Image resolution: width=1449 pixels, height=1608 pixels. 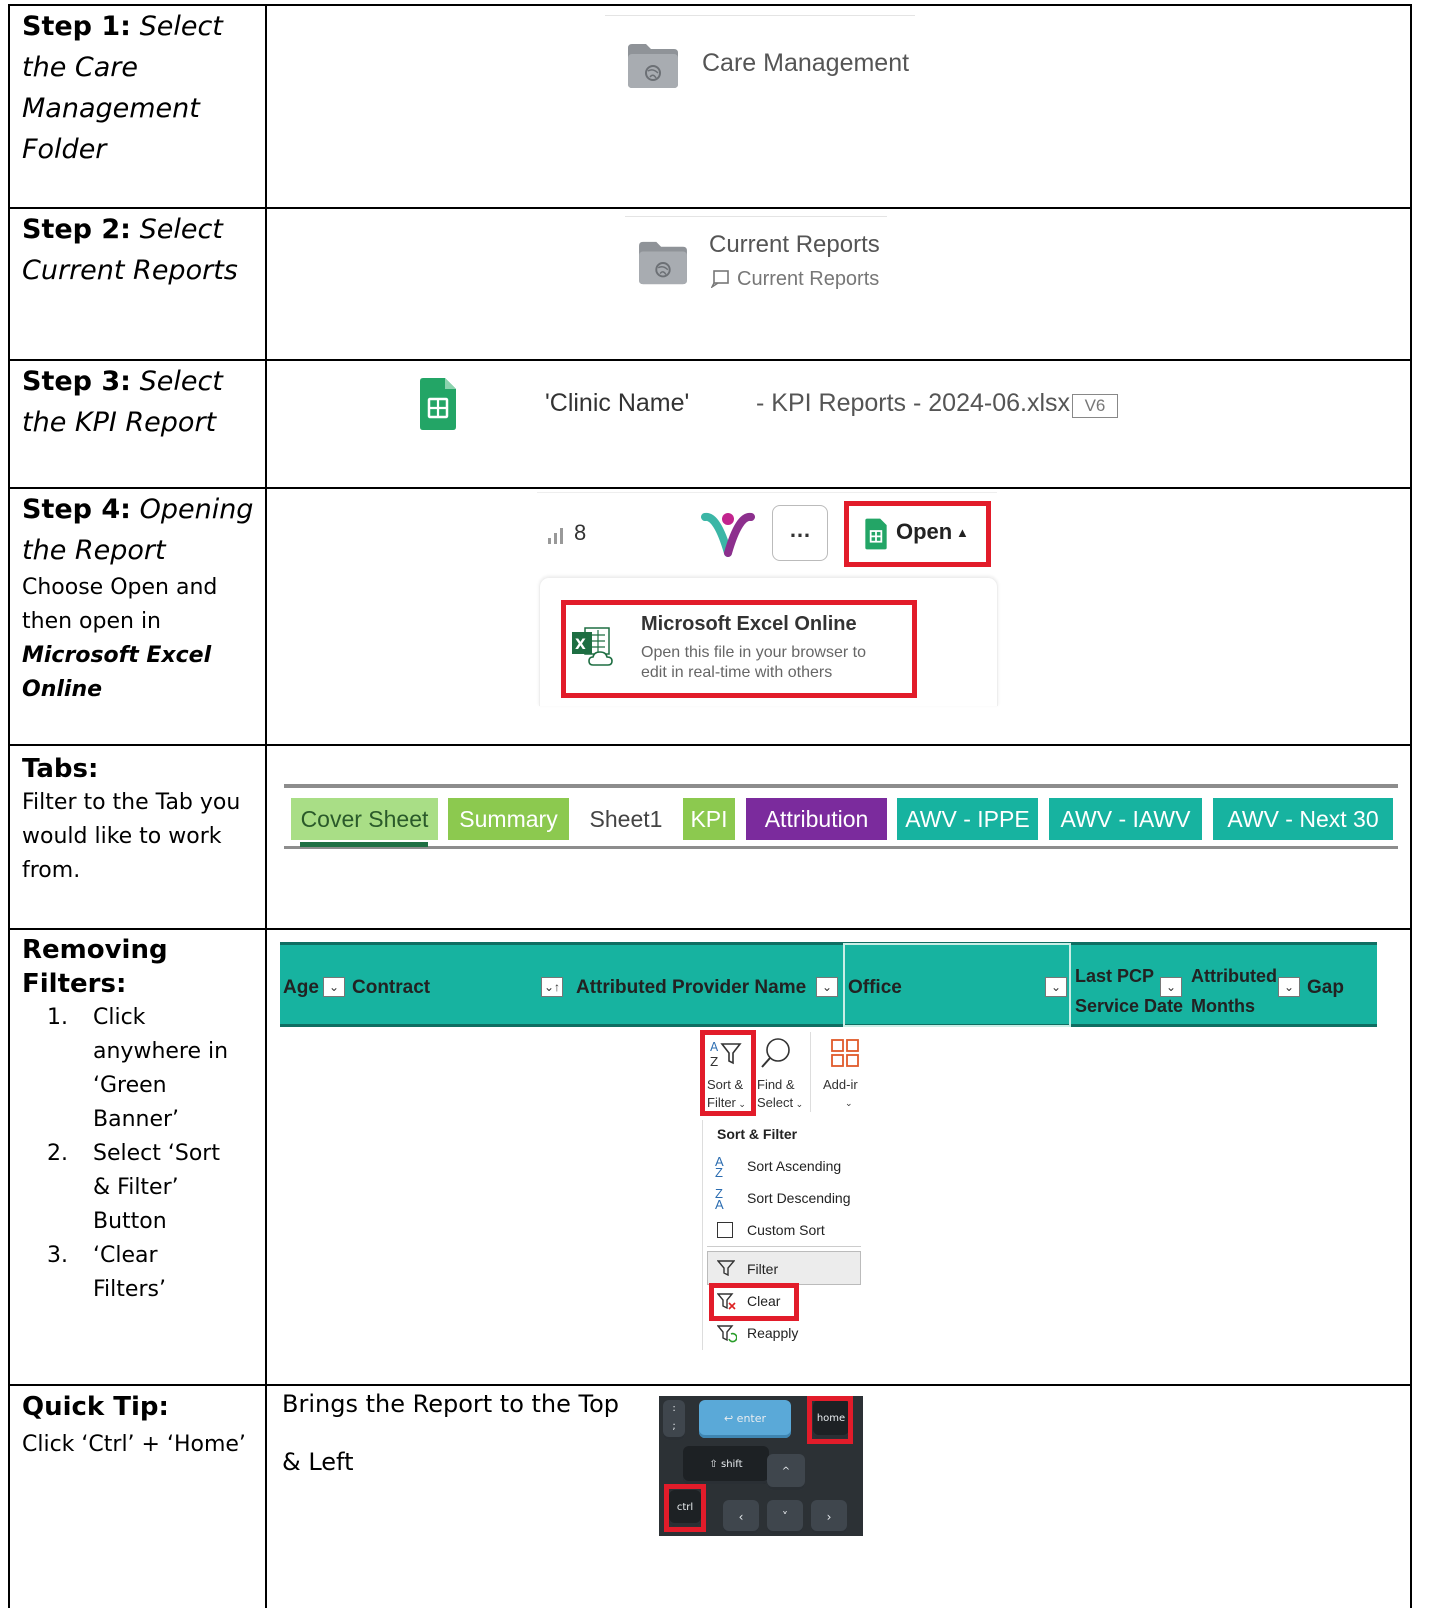 What do you see at coordinates (840, 1084) in the screenshot?
I see `ribbon-label: Add-ir` at bounding box center [840, 1084].